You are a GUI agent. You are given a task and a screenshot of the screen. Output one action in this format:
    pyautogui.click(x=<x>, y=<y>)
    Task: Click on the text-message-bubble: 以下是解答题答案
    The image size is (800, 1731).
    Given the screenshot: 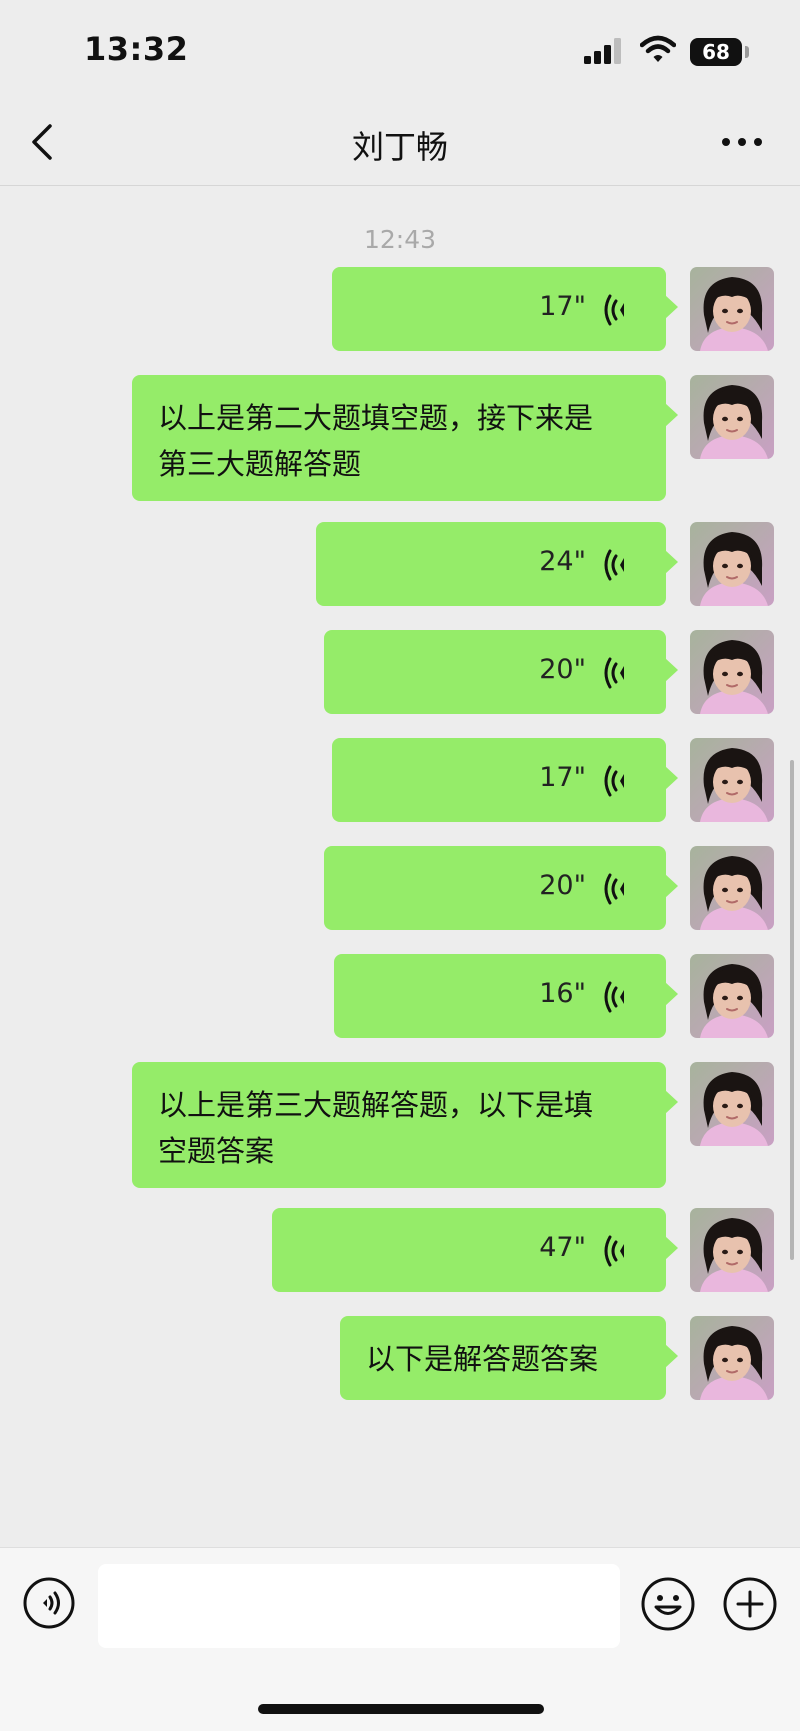 What is the action you would take?
    pyautogui.click(x=509, y=1358)
    